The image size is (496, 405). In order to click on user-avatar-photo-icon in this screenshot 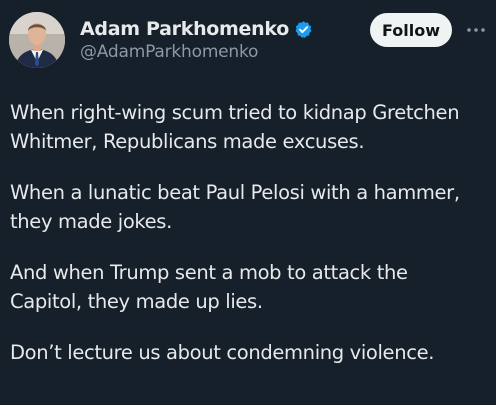, I will do `click(37, 40)`.